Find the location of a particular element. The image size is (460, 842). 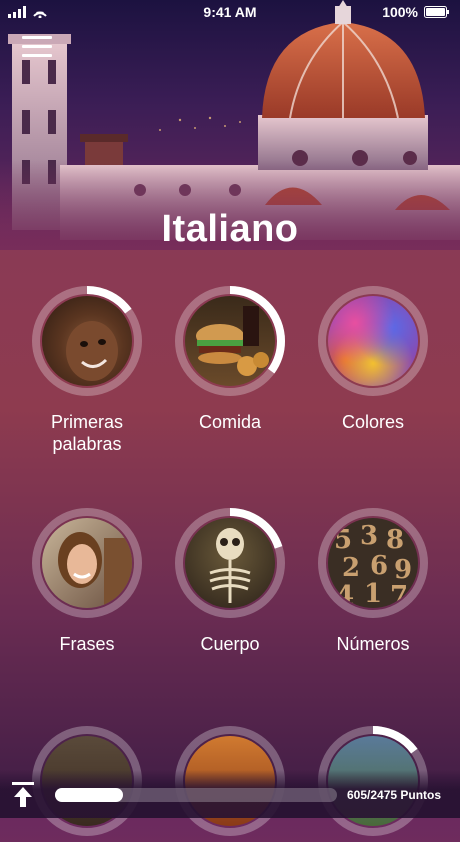

svg-text: 1 is located at coordinates (373, 593).